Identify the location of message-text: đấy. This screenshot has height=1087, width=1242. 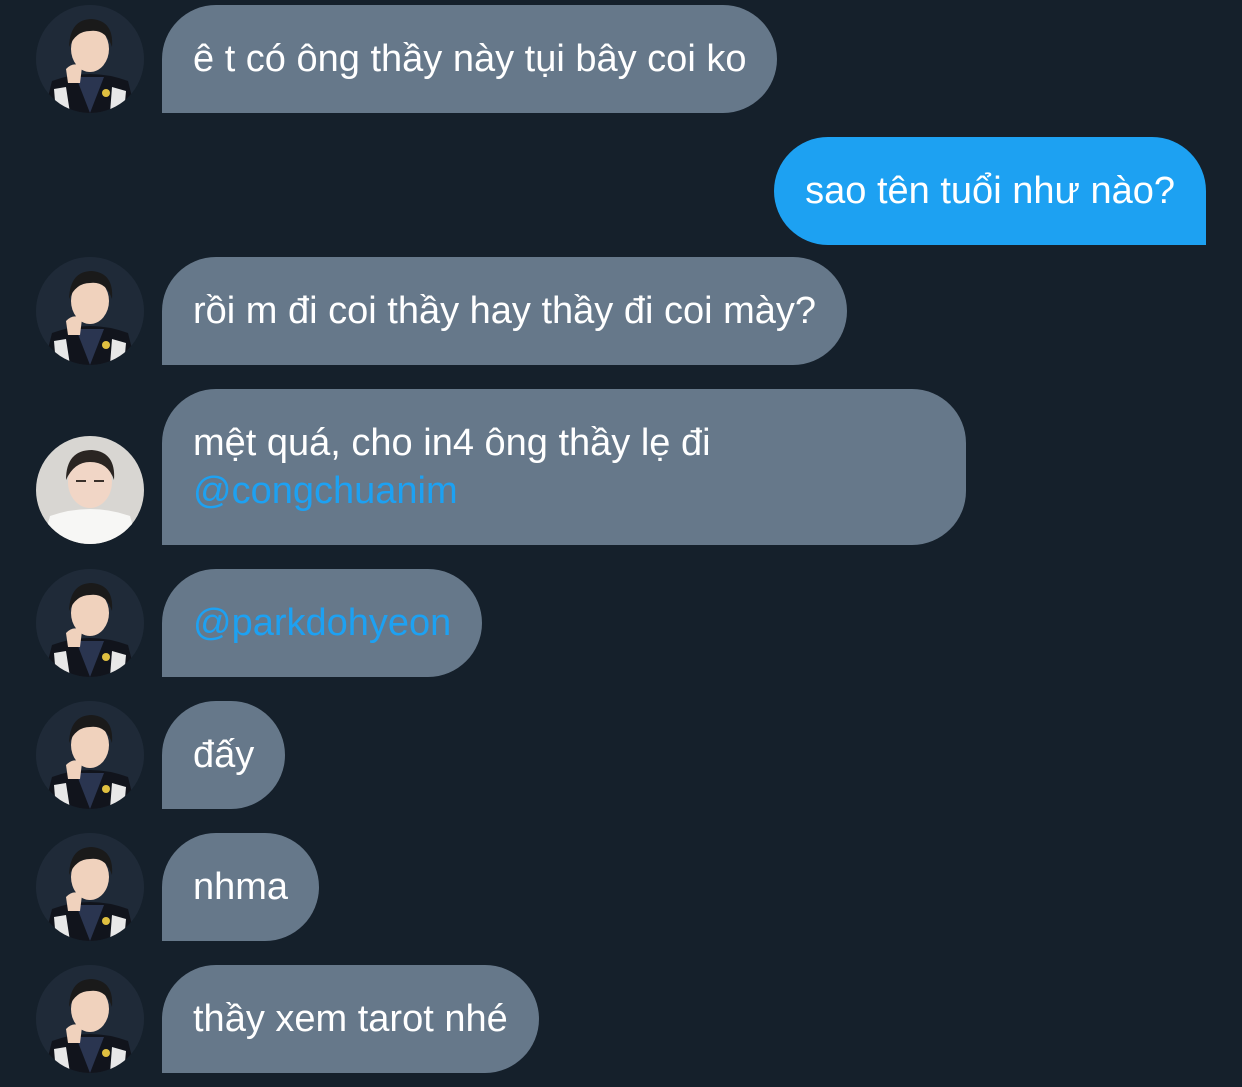
(224, 755).